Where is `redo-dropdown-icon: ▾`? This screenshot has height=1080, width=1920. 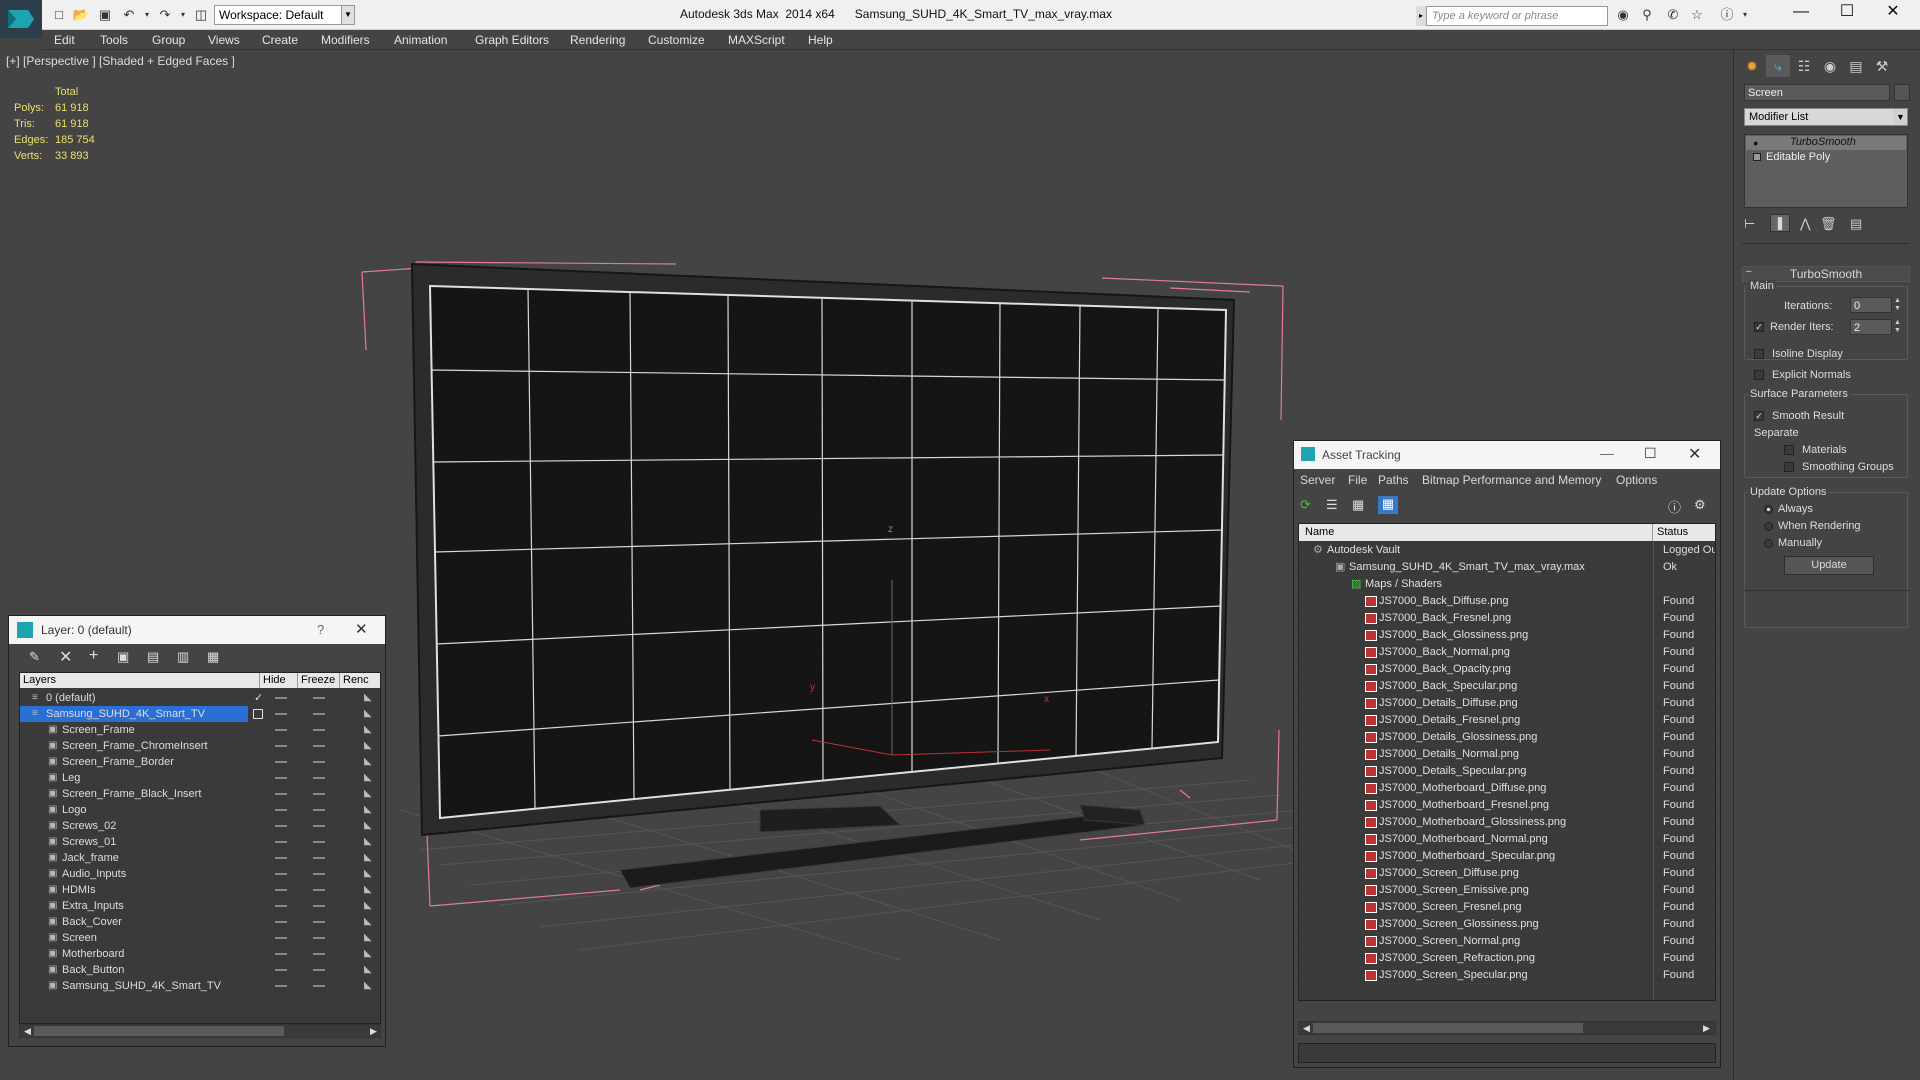 redo-dropdown-icon: ▾ is located at coordinates (183, 14).